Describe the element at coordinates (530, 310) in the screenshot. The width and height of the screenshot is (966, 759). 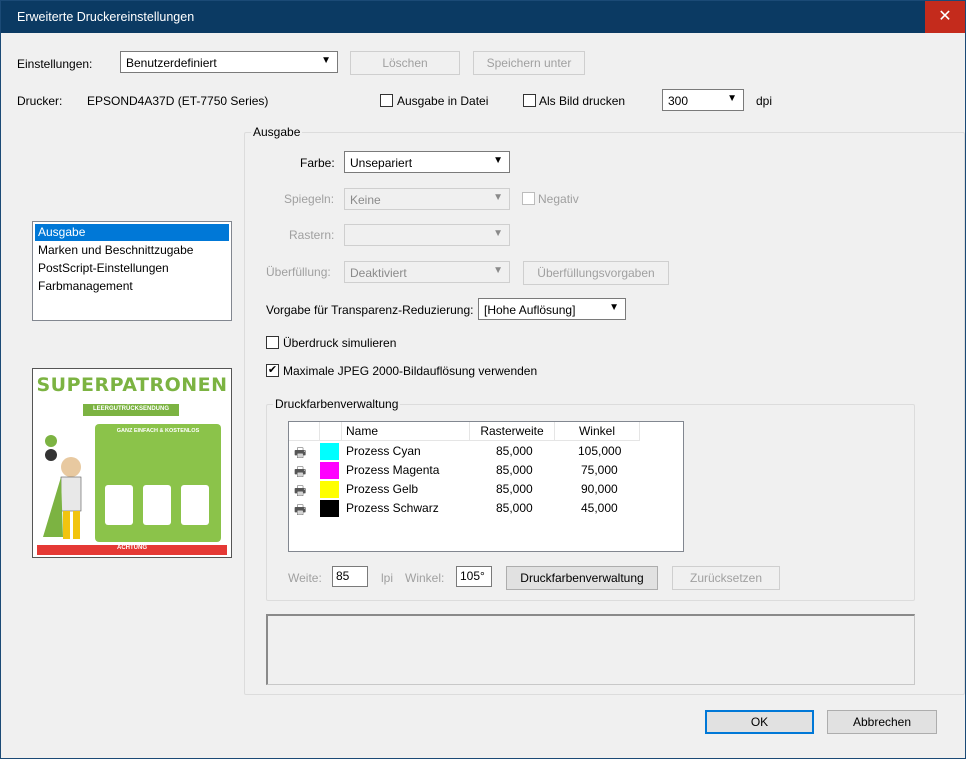
I see `flattener-select-value: [Hohe Auflösung]` at that location.